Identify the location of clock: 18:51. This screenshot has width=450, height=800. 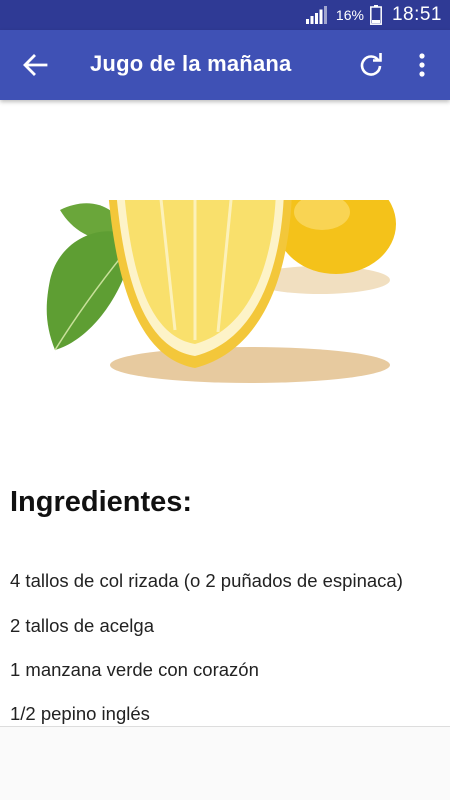
(416, 14).